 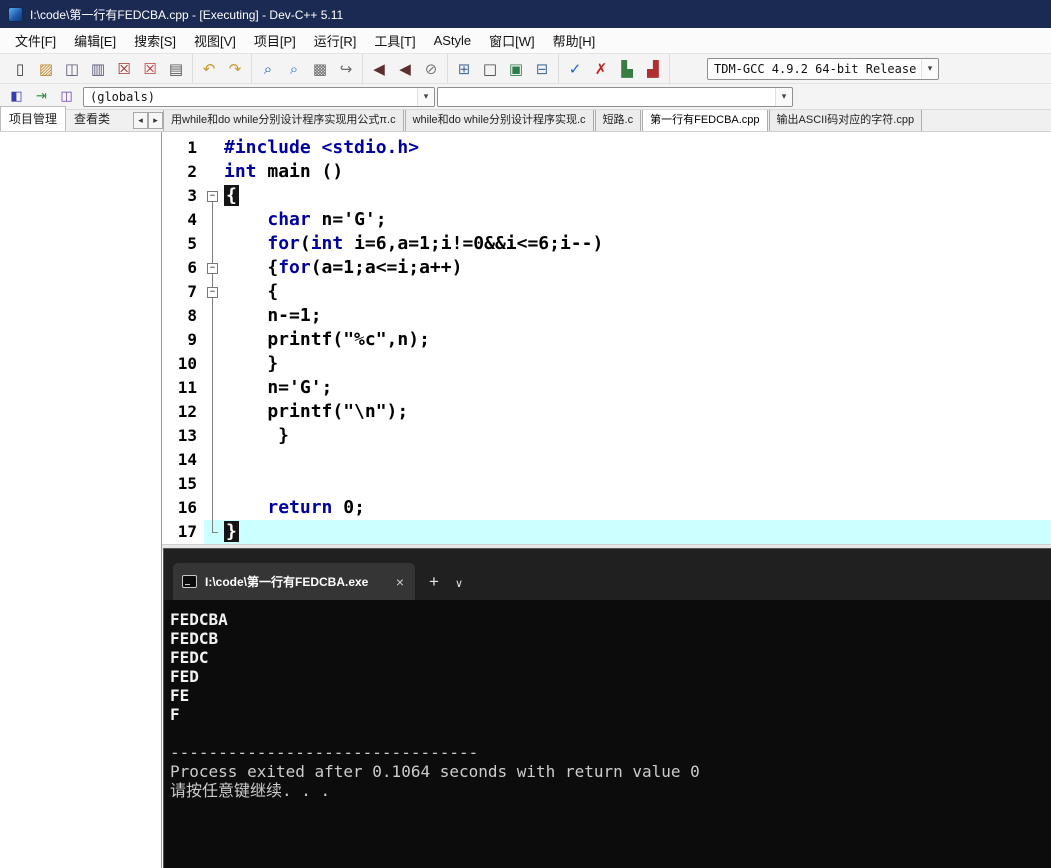 I want to click on panel-scroll-left-icon: ◂, so click(x=140, y=120).